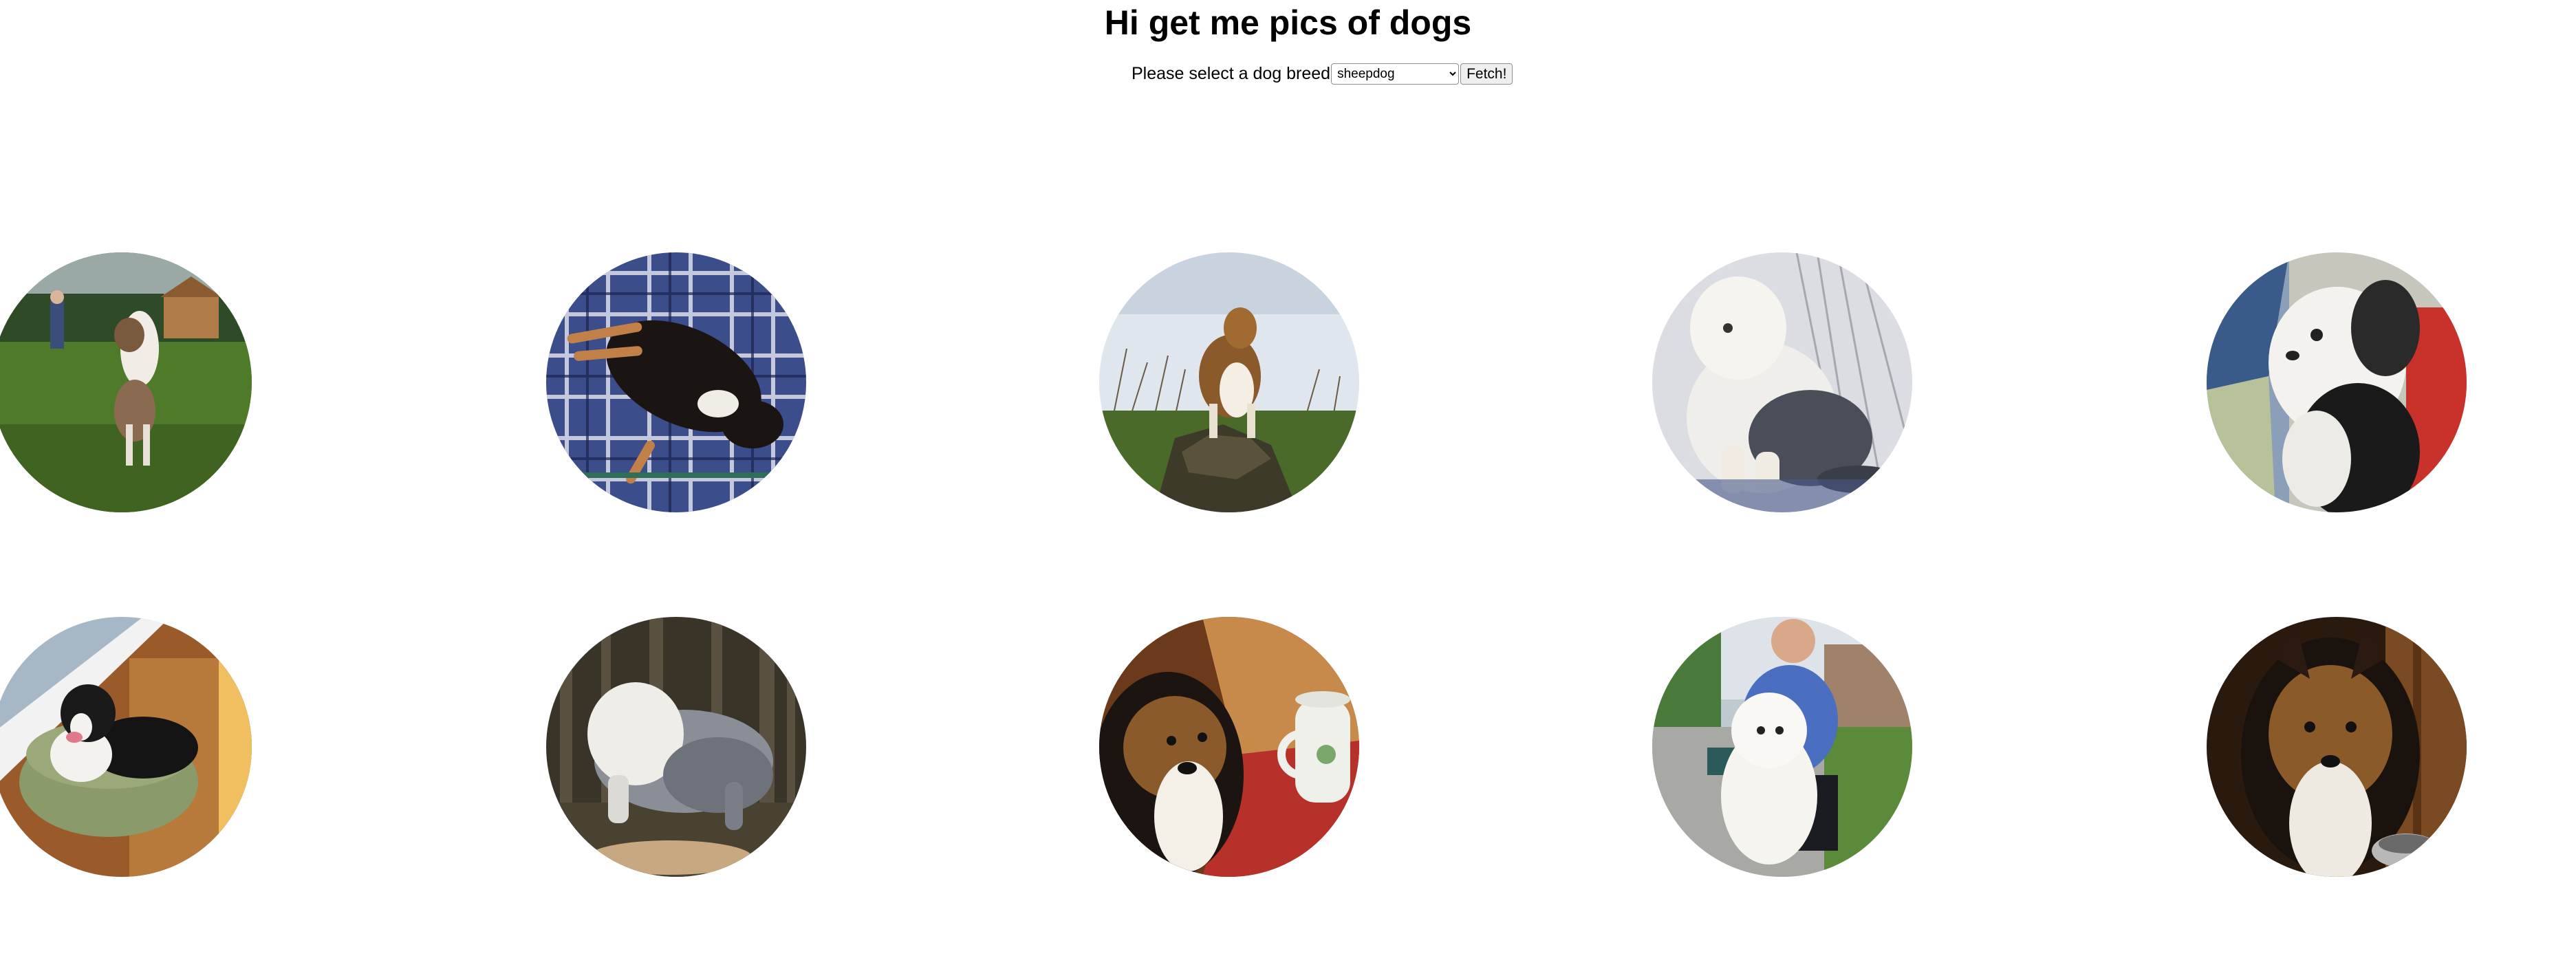  What do you see at coordinates (1395, 74) in the screenshot?
I see `breed-select: sheepdog` at bounding box center [1395, 74].